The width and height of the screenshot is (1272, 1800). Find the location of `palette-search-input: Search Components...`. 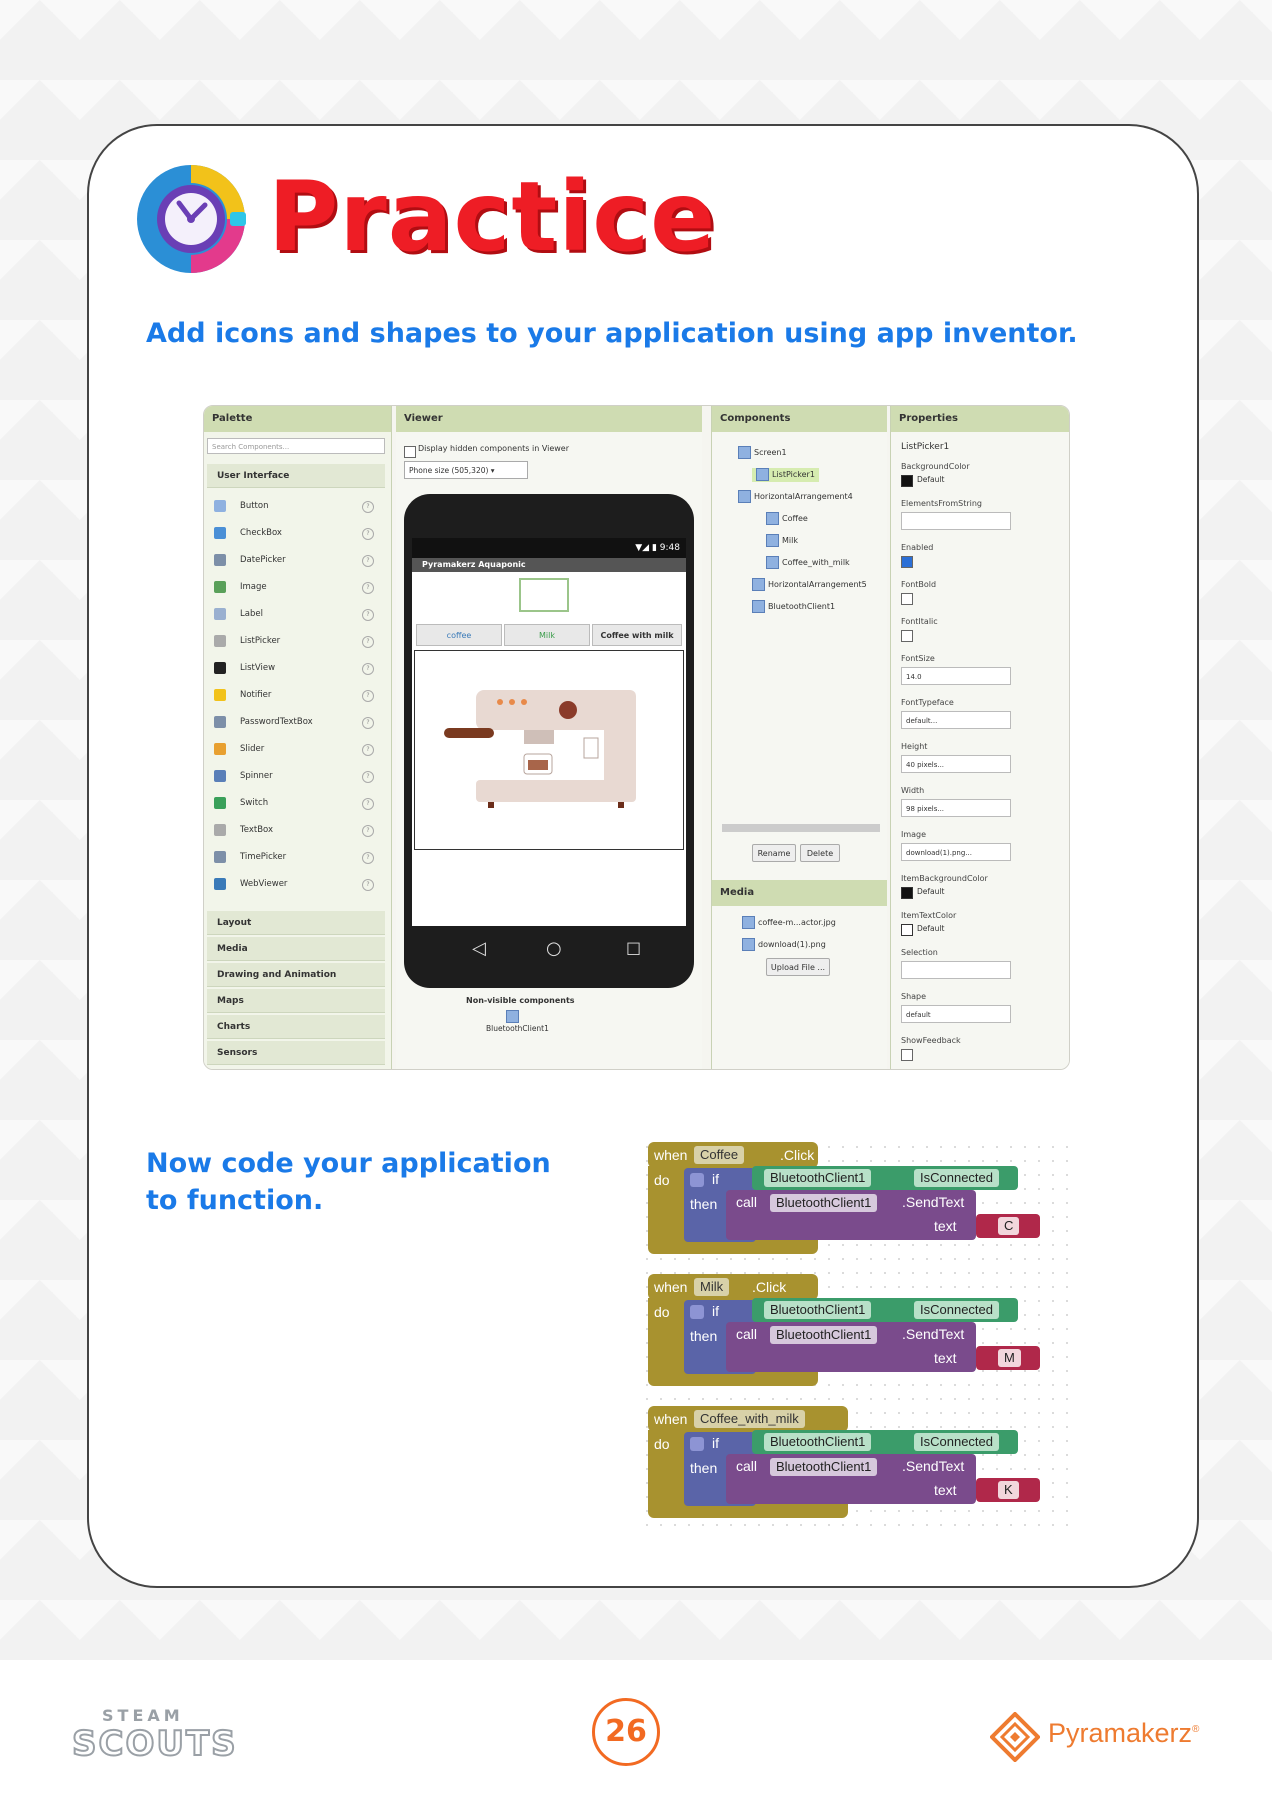

palette-search-input: Search Components... is located at coordinates (296, 446).